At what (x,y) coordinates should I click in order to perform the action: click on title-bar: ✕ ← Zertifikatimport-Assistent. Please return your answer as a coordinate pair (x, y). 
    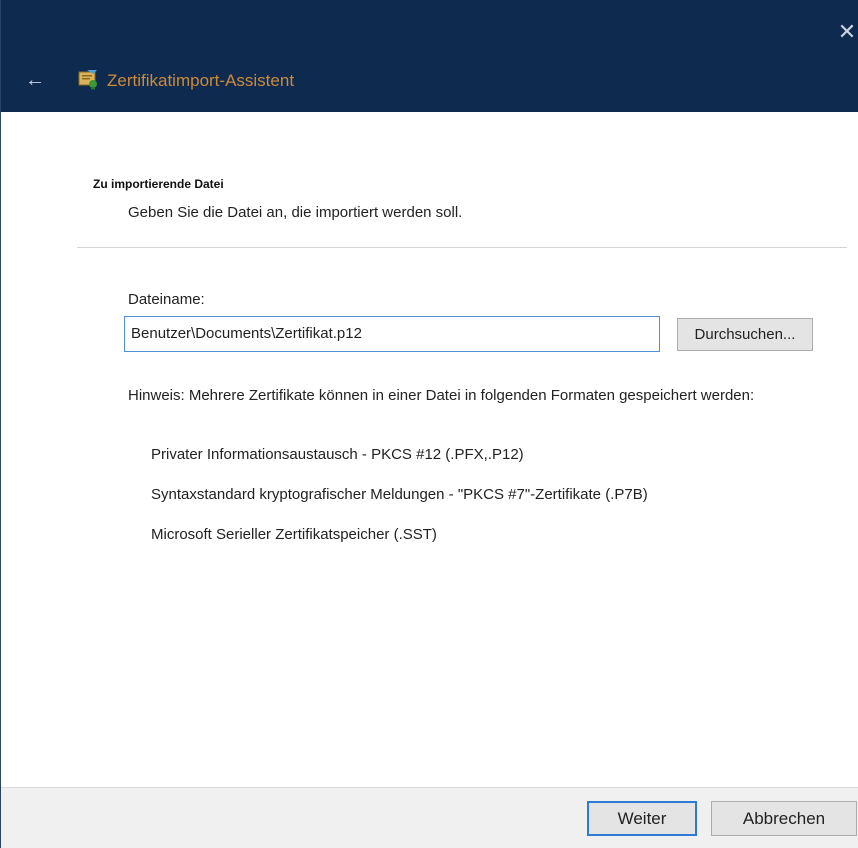
    Looking at the image, I should click on (429, 56).